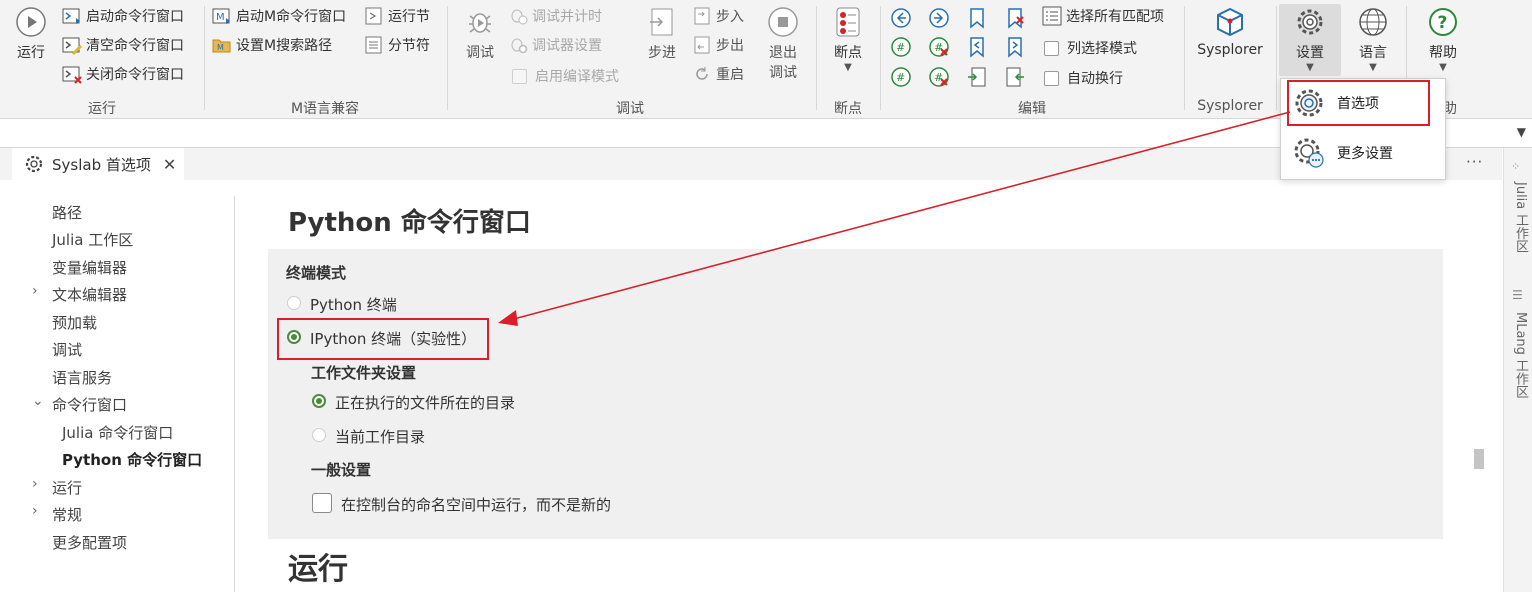  What do you see at coordinates (67, 212) in the screenshot?
I see `nav-item-path: 路径` at bounding box center [67, 212].